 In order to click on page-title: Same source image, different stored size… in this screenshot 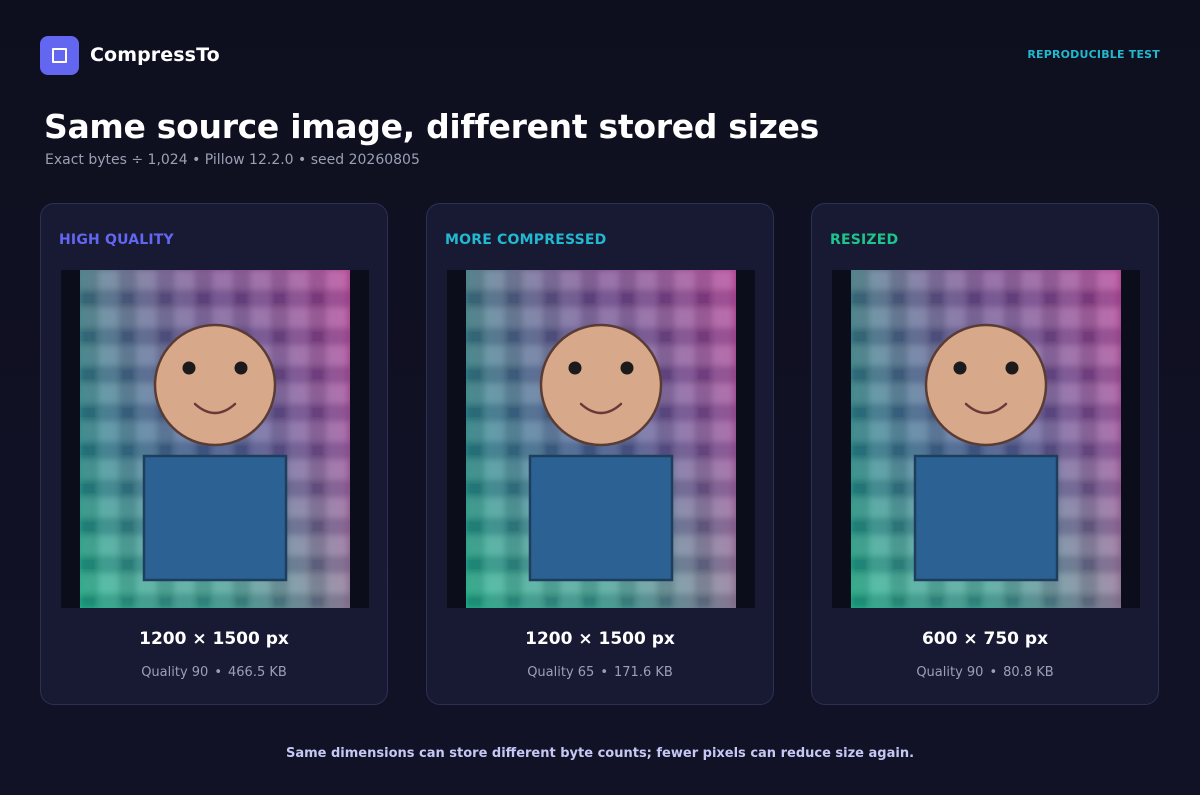, I will do `click(431, 126)`.